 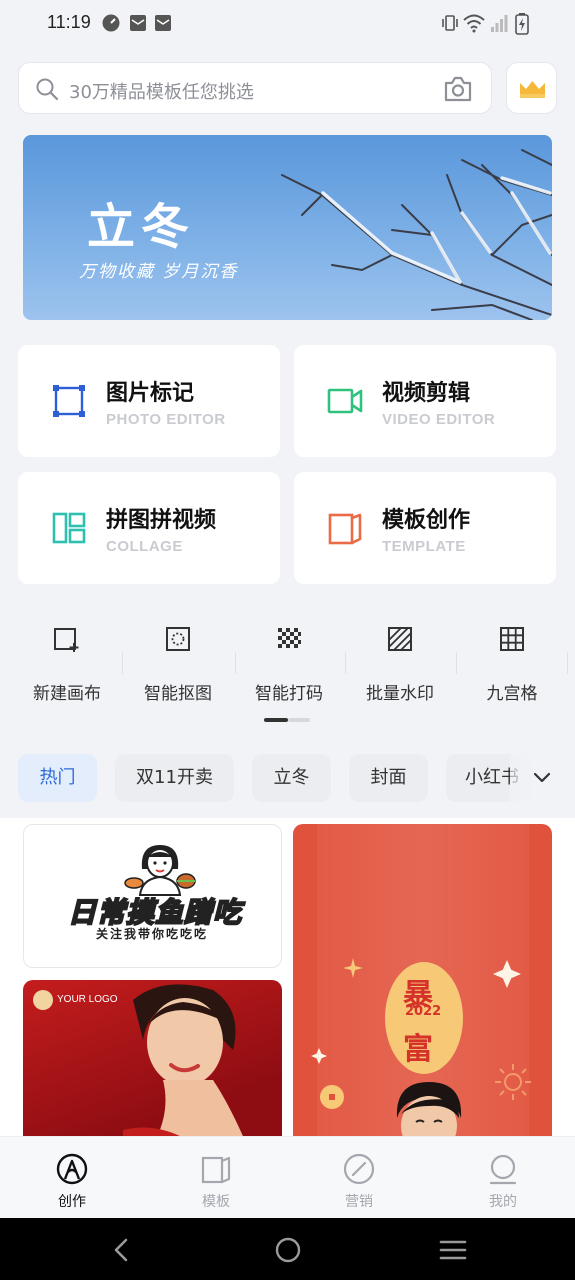 I want to click on tab-marketing: 营销, so click(x=359, y=1178).